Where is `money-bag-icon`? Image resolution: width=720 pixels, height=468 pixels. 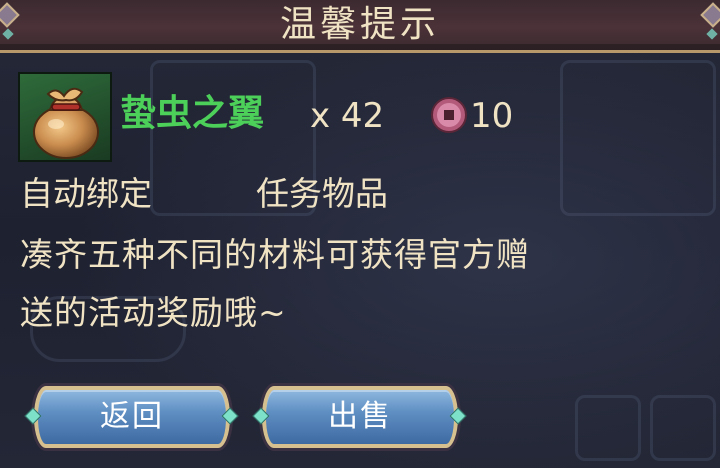 money-bag-icon is located at coordinates (66, 123).